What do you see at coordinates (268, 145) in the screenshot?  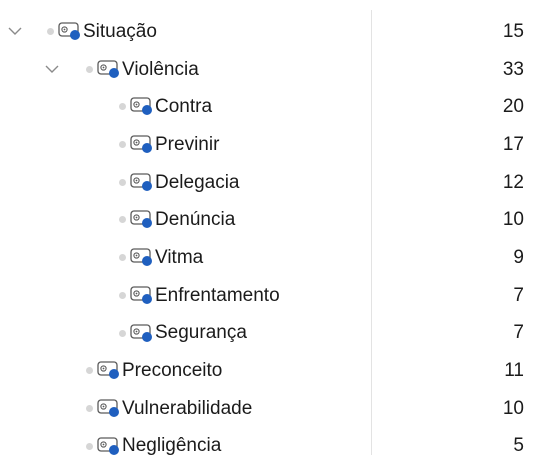 I see `tree-row-previnir: Previnir 17` at bounding box center [268, 145].